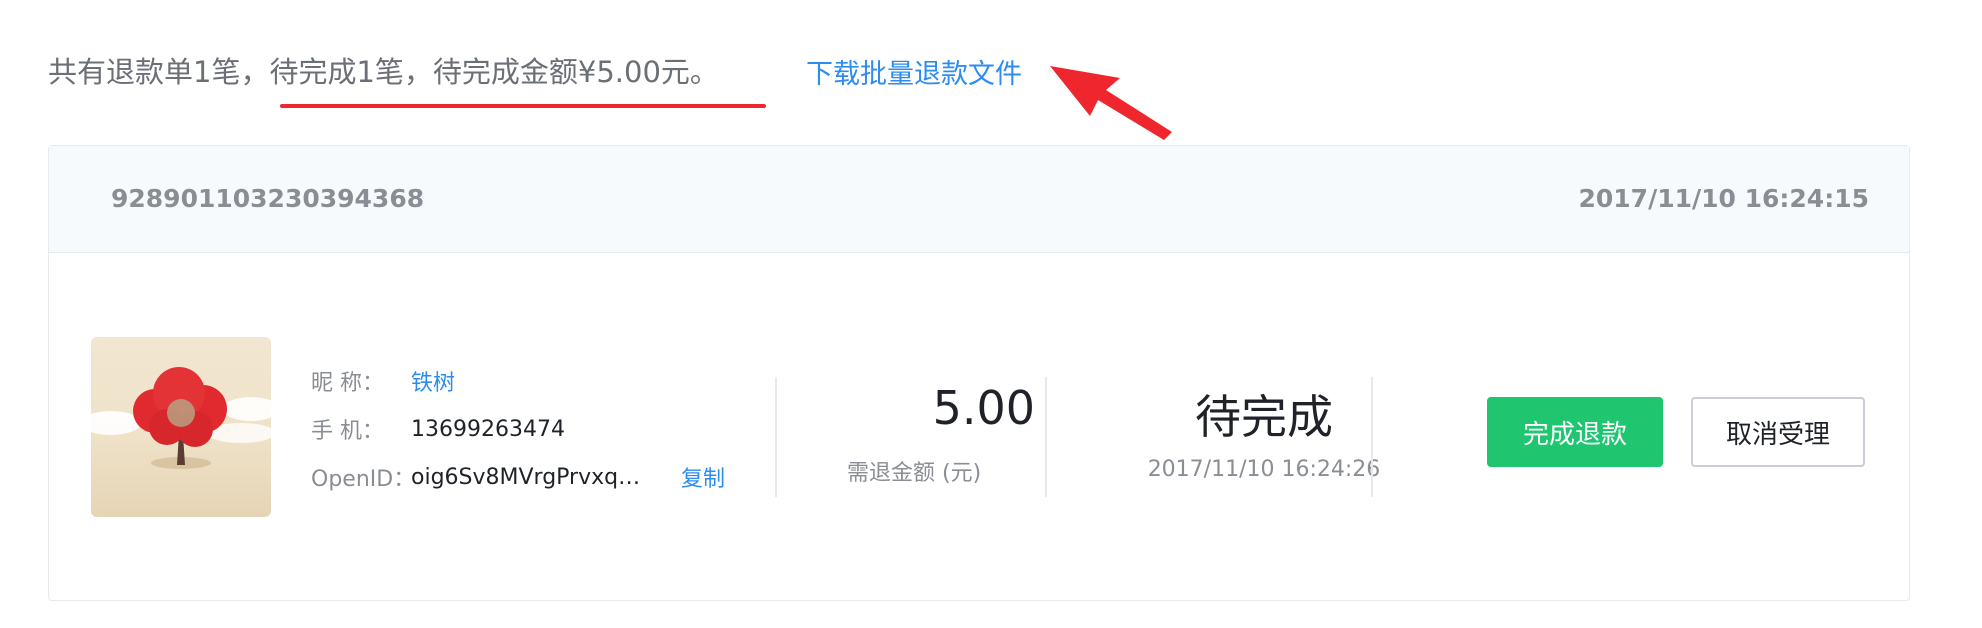  I want to click on complete-refund-button: 完成退款, so click(1575, 432).